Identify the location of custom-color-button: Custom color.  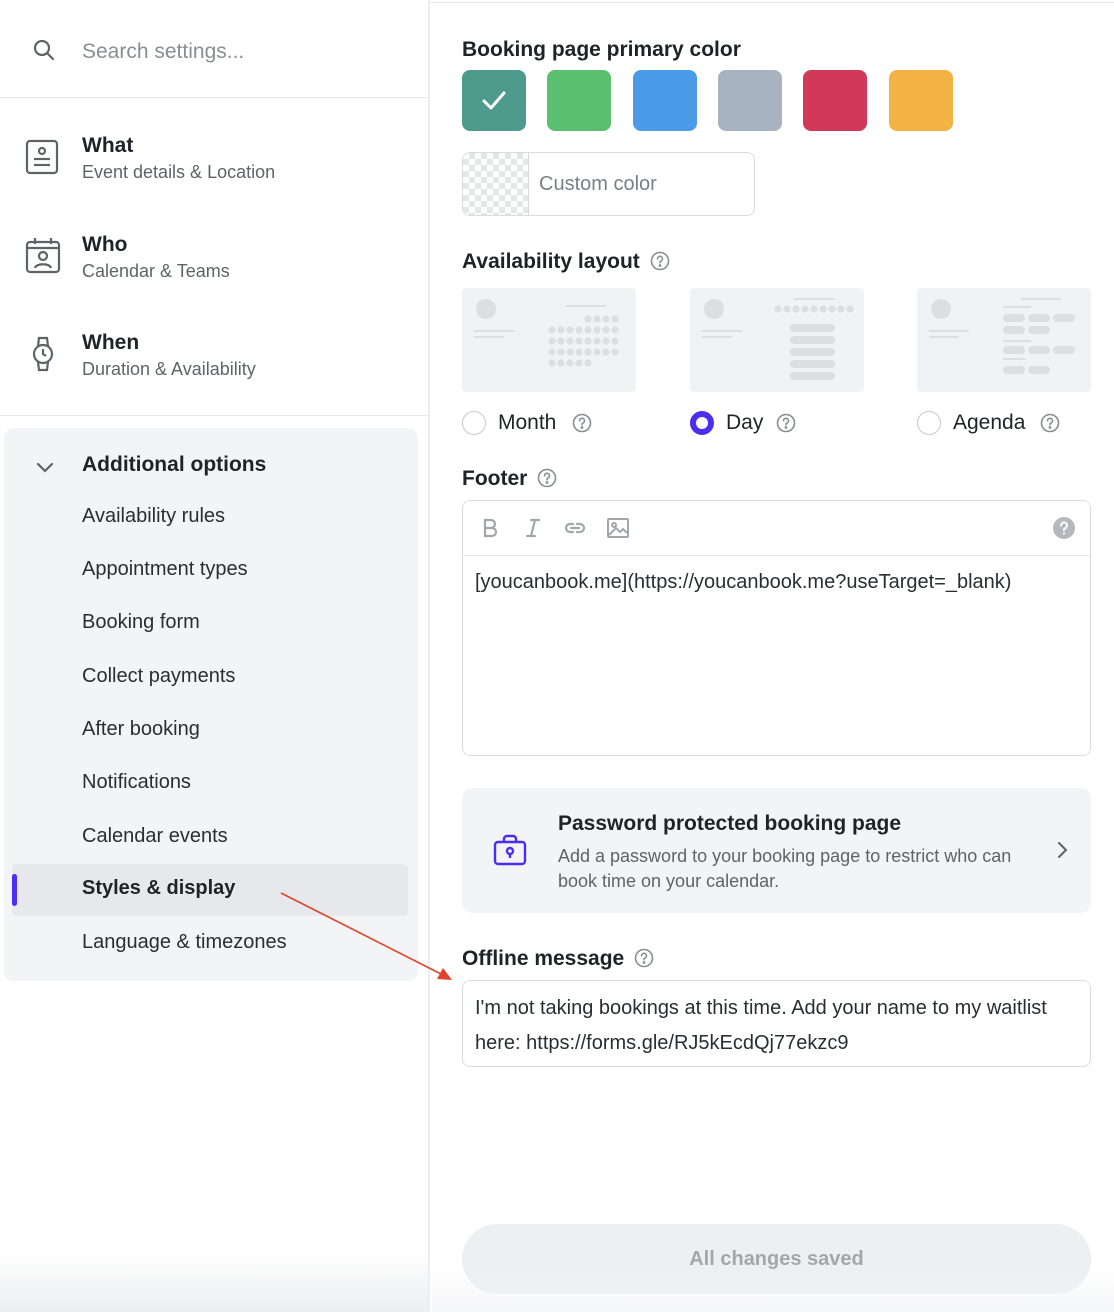
(608, 184).